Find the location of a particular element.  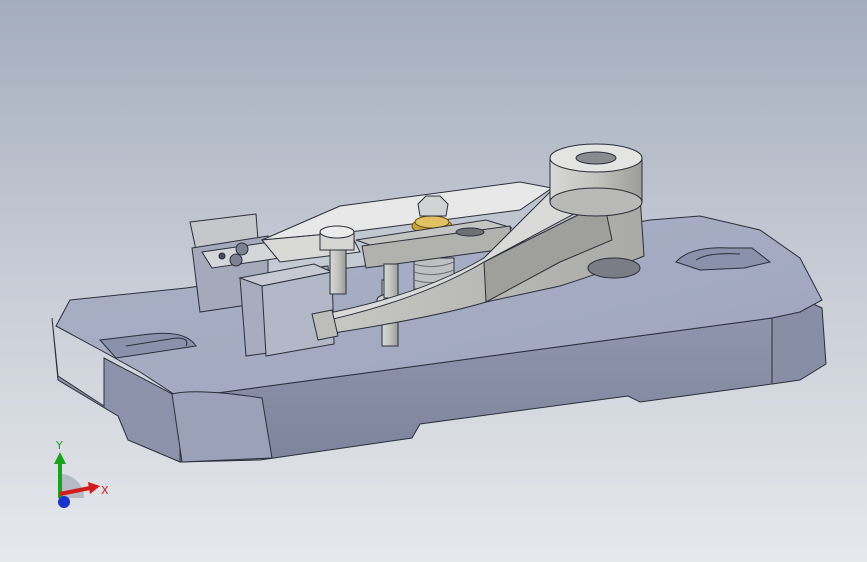

pin-hole is located at coordinates (222, 256).